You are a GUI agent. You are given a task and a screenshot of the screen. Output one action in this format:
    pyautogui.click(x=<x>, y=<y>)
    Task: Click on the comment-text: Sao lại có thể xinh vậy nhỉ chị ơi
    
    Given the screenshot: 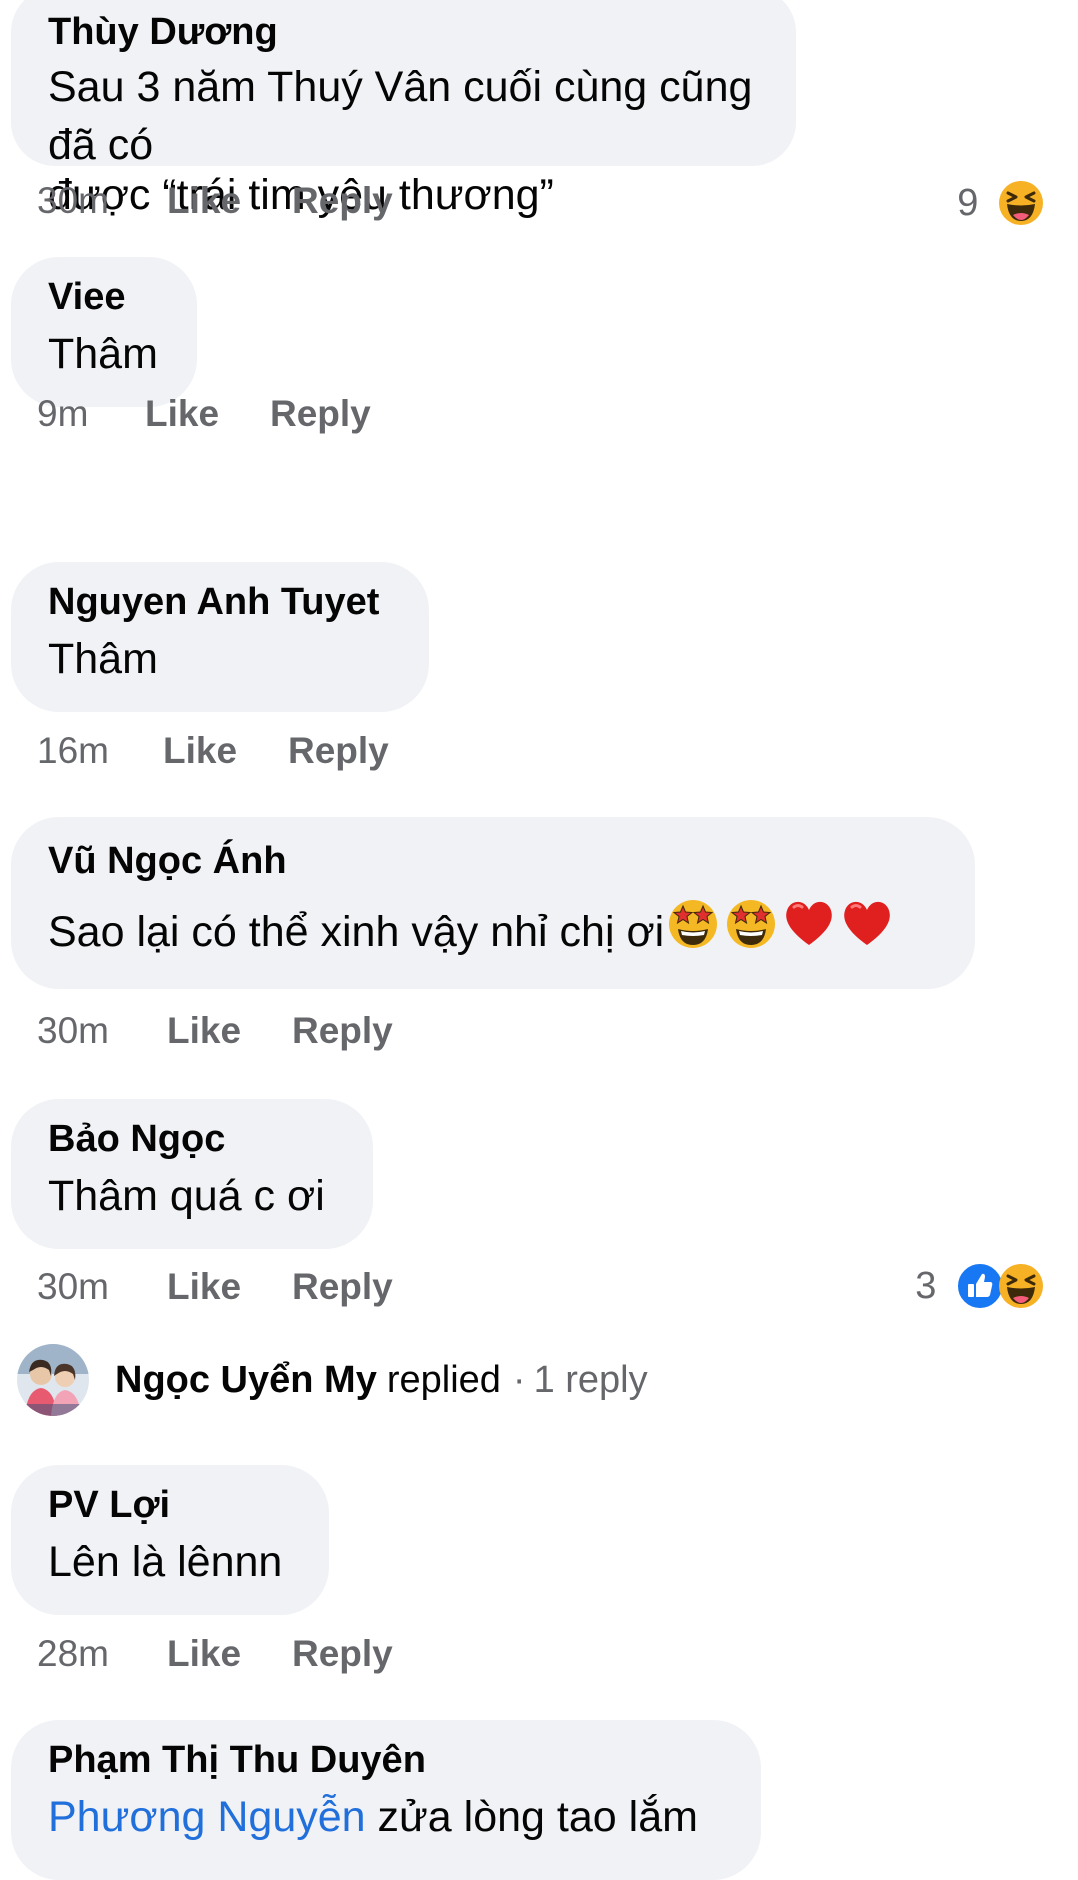 What is the action you would take?
    pyautogui.click(x=493, y=933)
    